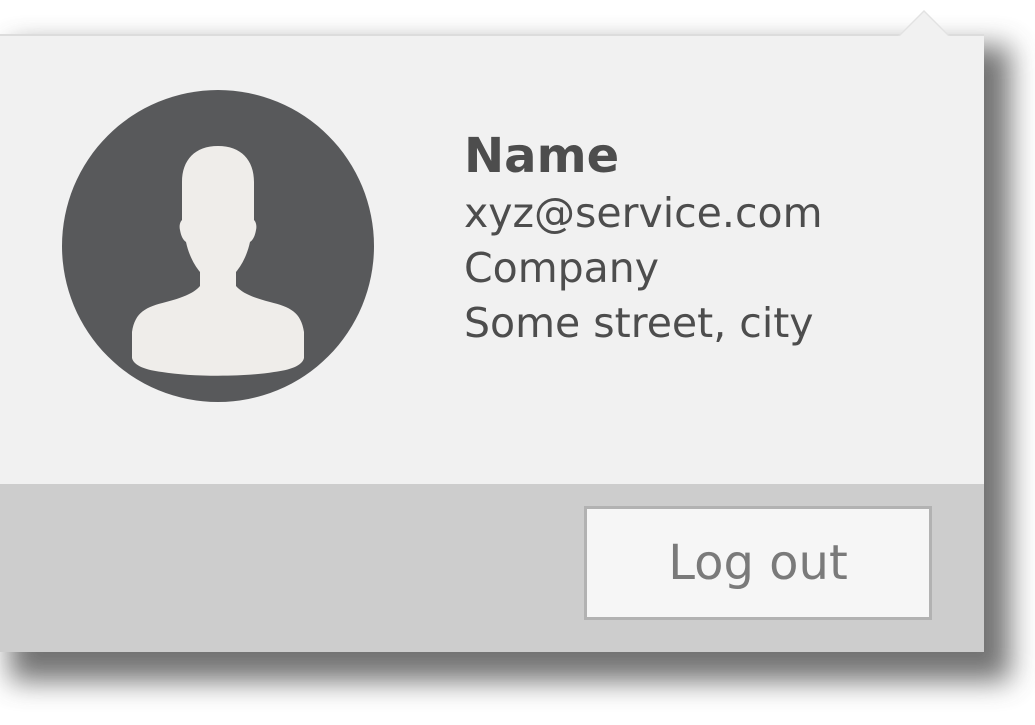 The height and width of the screenshot is (725, 1035). I want to click on profile-name: Name, so click(542, 156).